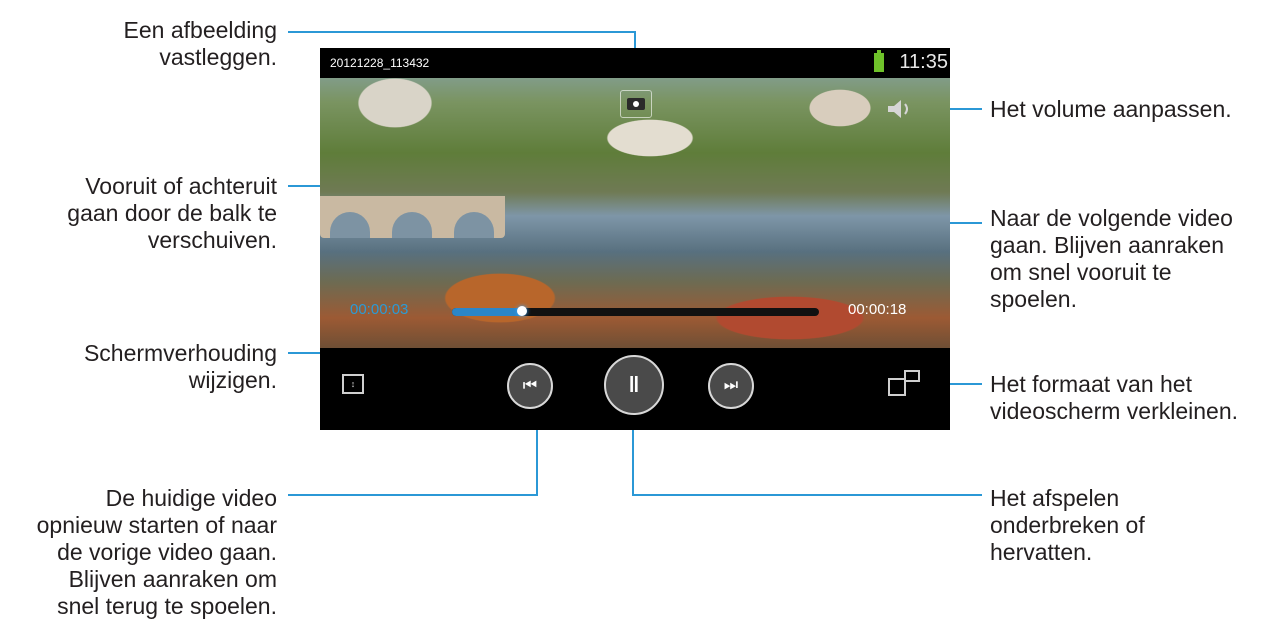 The height and width of the screenshot is (636, 1280). What do you see at coordinates (521, 311) in the screenshot?
I see `seek-bar-handle` at bounding box center [521, 311].